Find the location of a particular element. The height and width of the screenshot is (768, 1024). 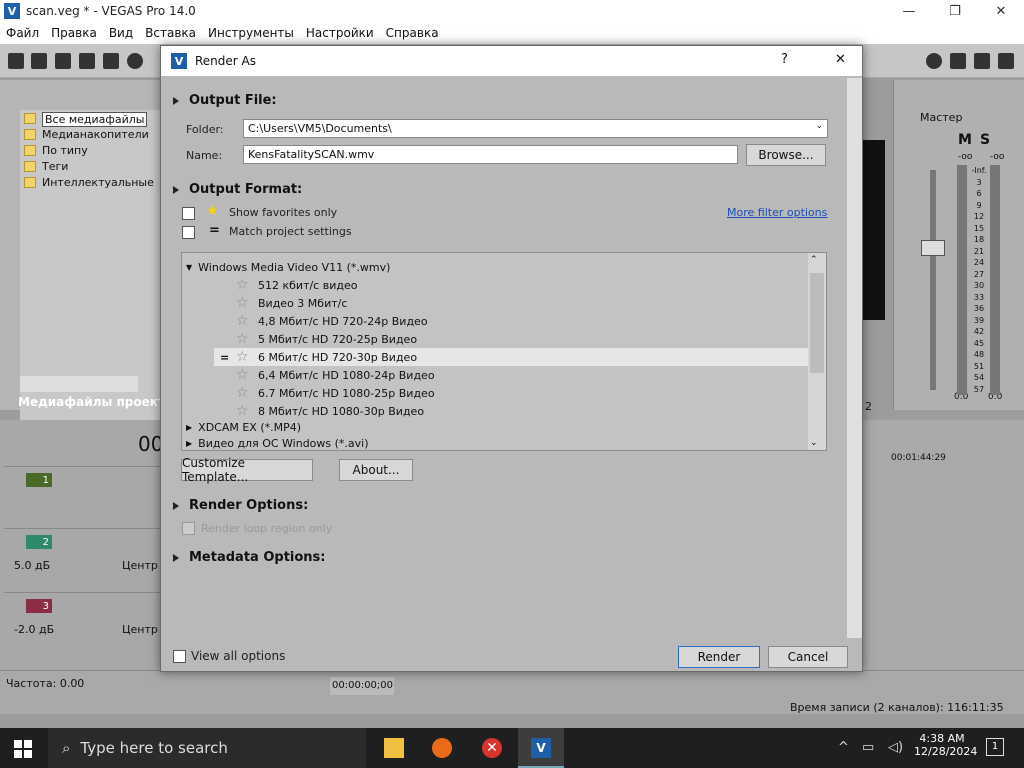

file-name-input: KensFatalitySCAN.wmv is located at coordinates (490, 154).